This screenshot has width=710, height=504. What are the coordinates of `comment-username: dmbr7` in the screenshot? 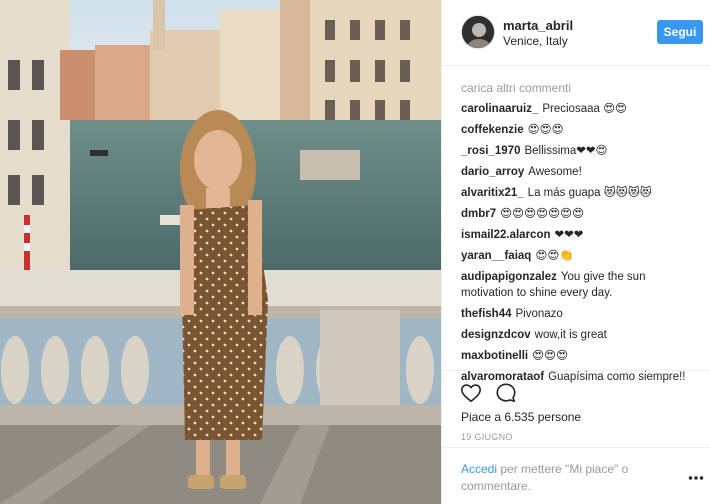 It's located at (478, 214).